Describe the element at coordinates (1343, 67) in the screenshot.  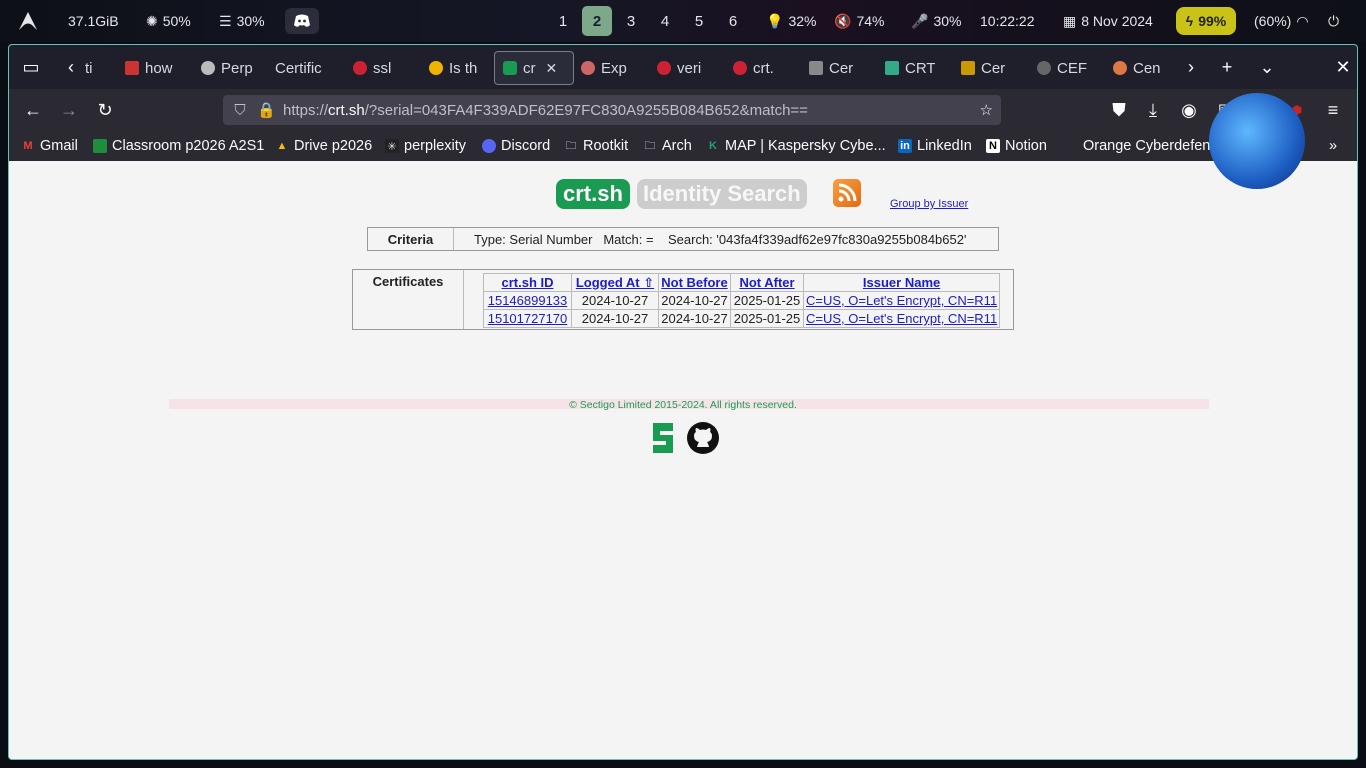
I see `close-window-icon: ✕` at that location.